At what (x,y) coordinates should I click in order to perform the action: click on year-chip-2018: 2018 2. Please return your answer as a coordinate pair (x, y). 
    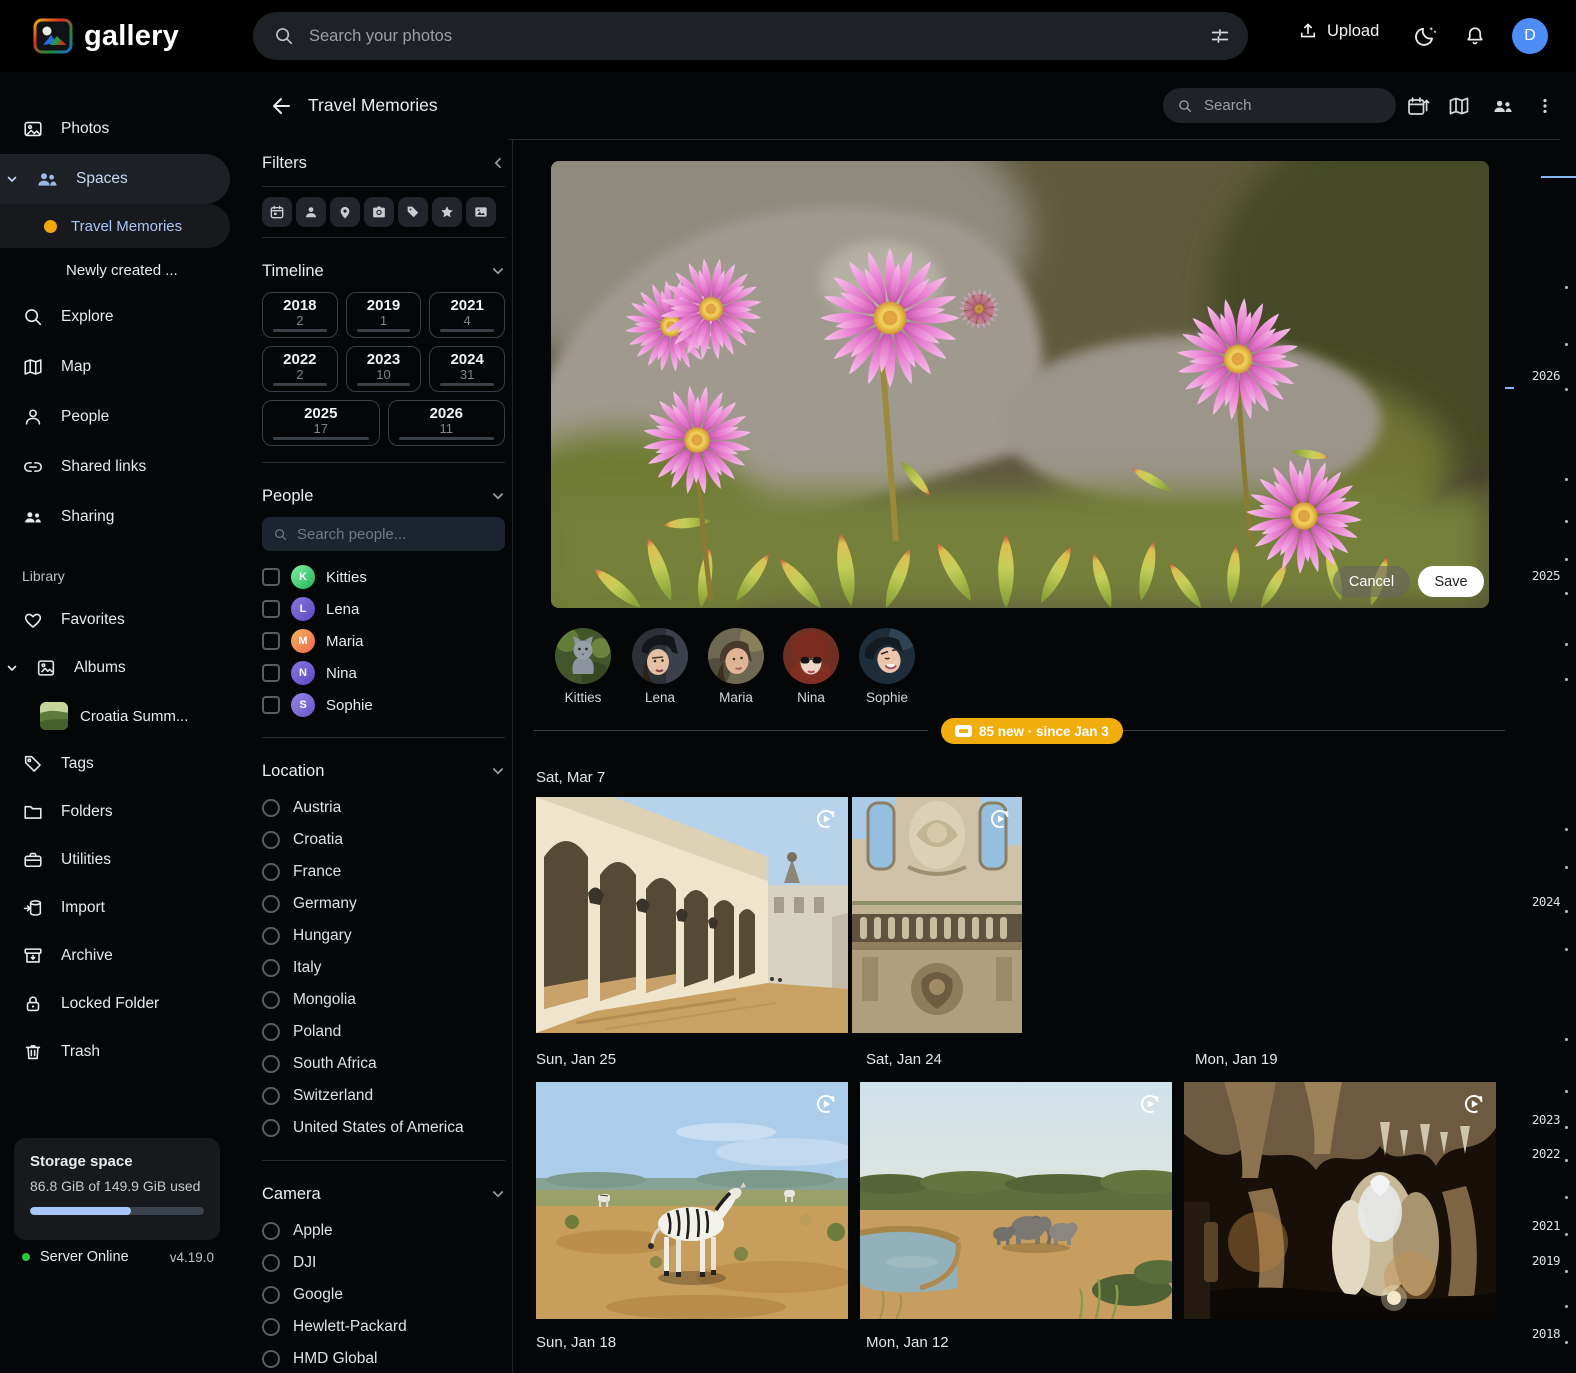
    Looking at the image, I should click on (300, 315).